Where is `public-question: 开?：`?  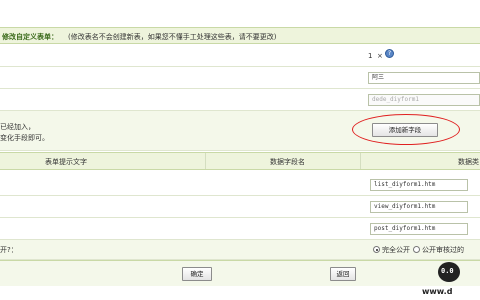
public-question: 开?： is located at coordinates (9, 250).